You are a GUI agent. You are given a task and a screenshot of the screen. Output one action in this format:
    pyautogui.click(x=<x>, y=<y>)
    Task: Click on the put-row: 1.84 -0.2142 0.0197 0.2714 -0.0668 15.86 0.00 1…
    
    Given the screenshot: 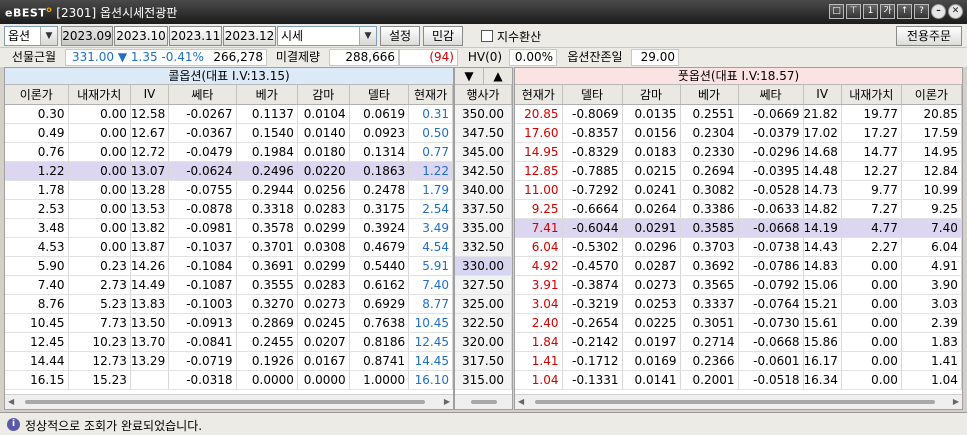 What is the action you would take?
    pyautogui.click(x=738, y=342)
    